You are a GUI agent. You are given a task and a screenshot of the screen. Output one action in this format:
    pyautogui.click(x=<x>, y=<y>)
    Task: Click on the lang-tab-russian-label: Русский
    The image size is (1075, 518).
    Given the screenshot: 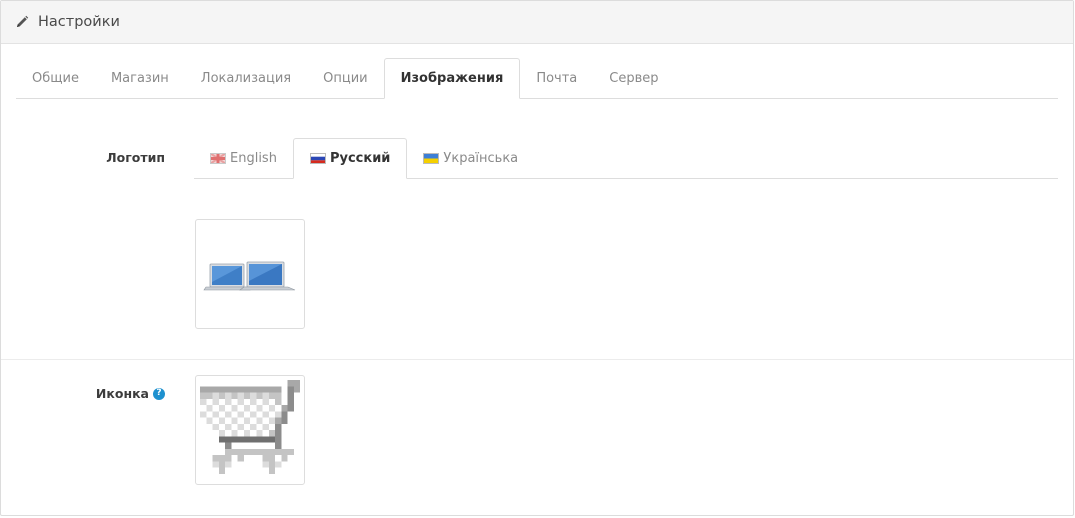 What is the action you would take?
    pyautogui.click(x=360, y=158)
    